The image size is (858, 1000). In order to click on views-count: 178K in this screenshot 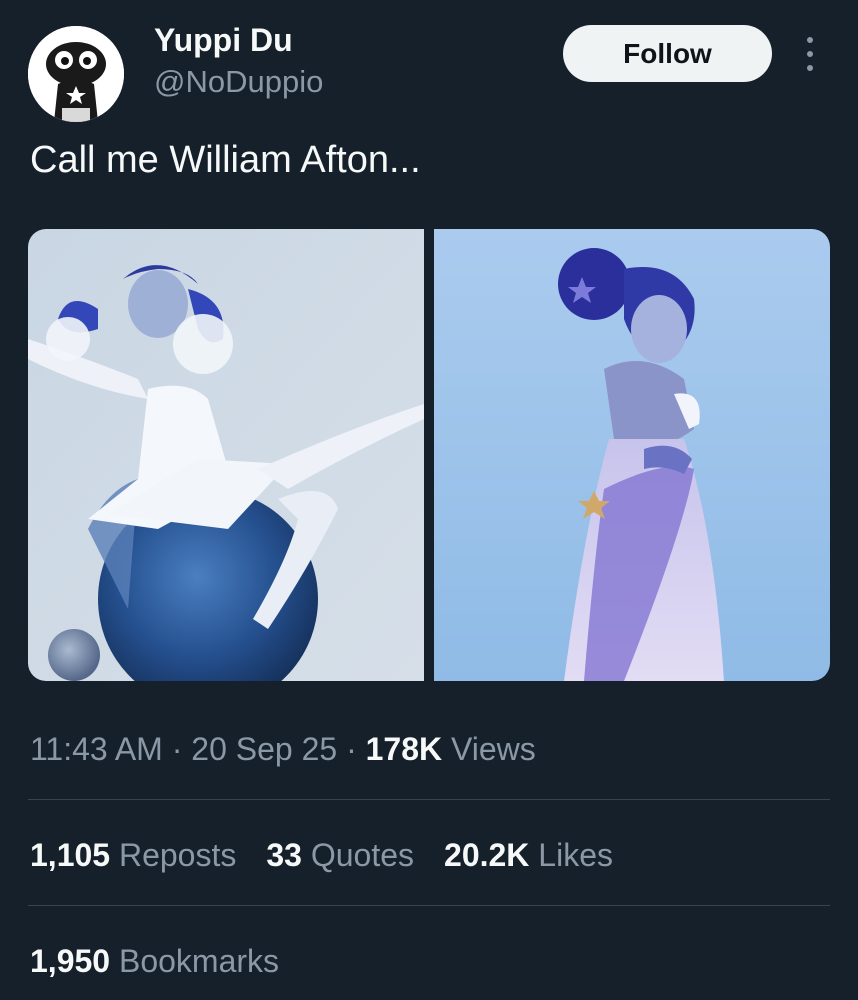, I will do `click(404, 749)`.